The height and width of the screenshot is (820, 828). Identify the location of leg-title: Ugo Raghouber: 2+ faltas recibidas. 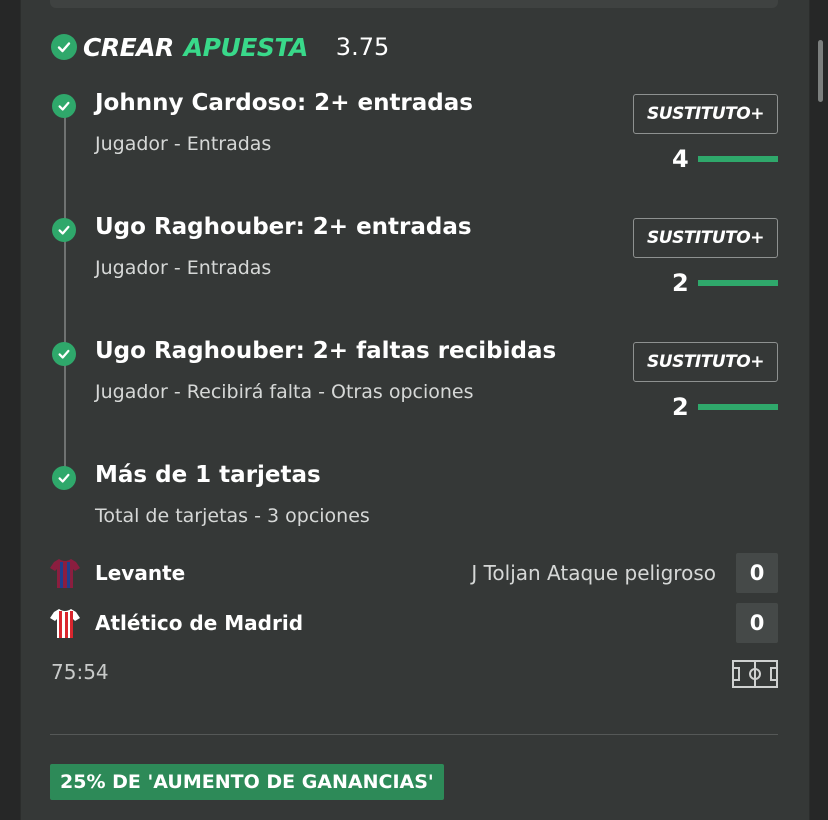
(326, 351).